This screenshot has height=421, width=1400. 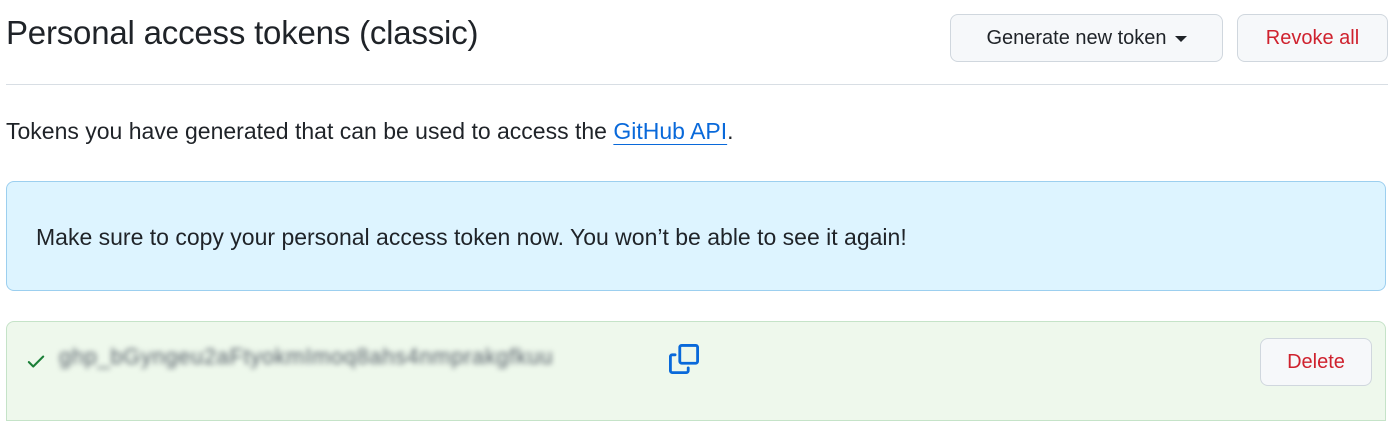 What do you see at coordinates (730, 131) in the screenshot?
I see `description-suffix: .` at bounding box center [730, 131].